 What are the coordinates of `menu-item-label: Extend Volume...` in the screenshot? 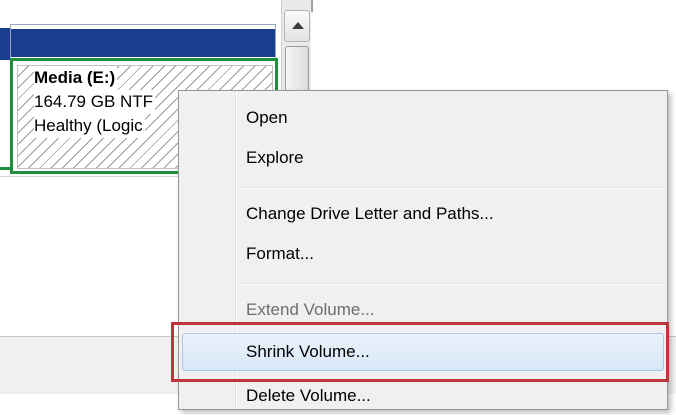 It's located at (310, 309).